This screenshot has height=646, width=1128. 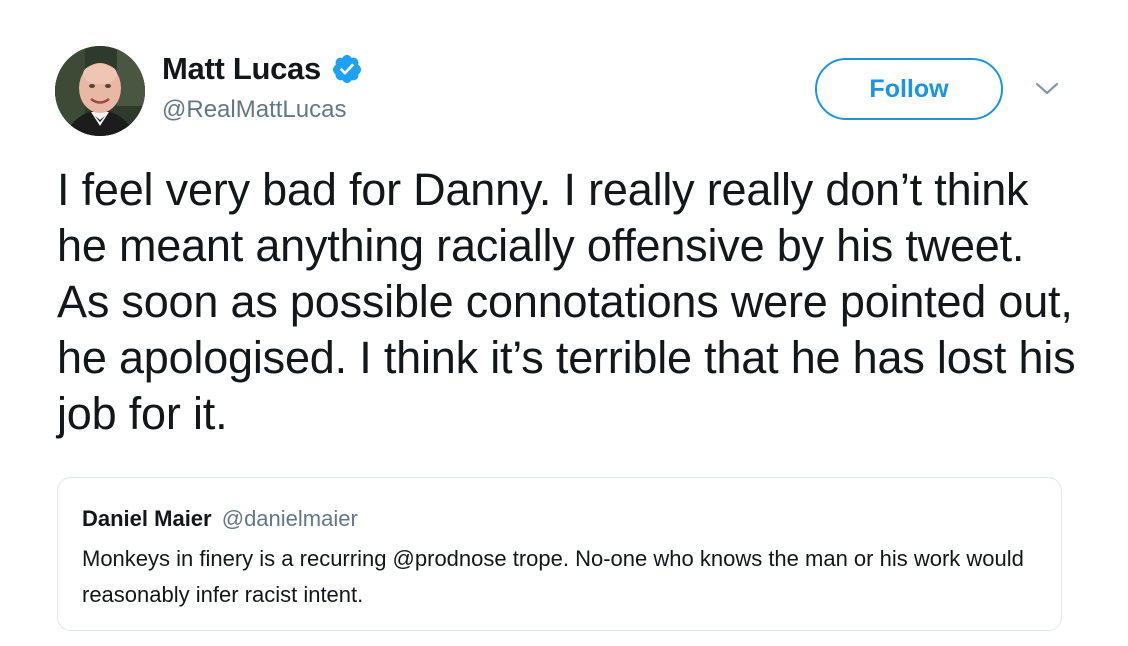 I want to click on follow-button: Follow, so click(x=909, y=89).